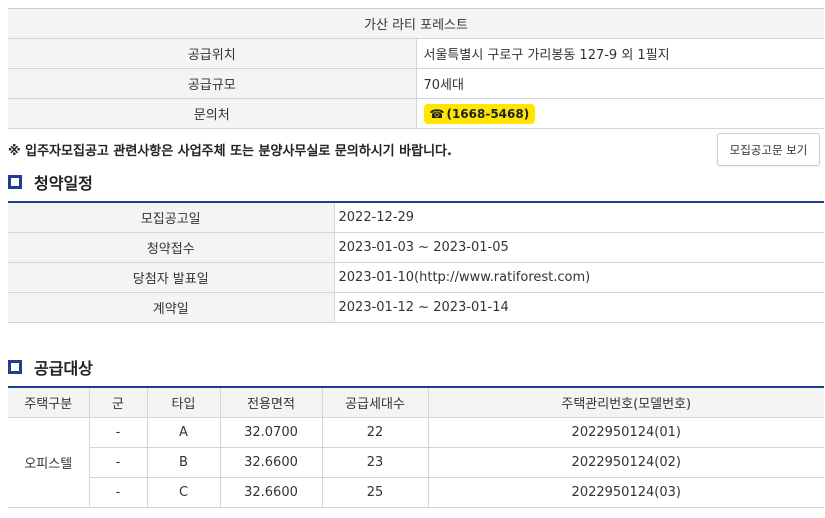  What do you see at coordinates (171, 247) in the screenshot?
I see `schedule-label: 청약접수` at bounding box center [171, 247].